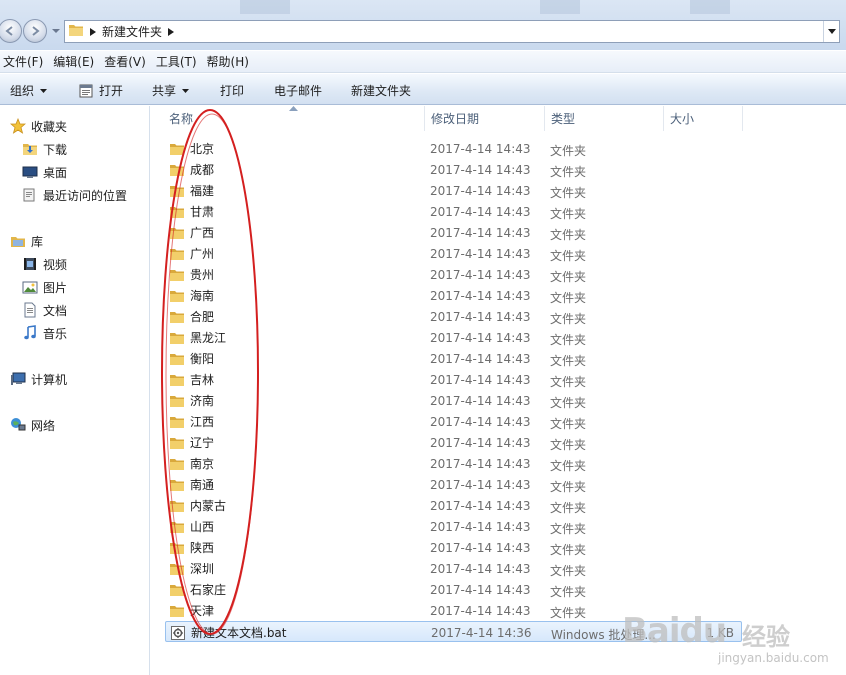 The height and width of the screenshot is (675, 846). What do you see at coordinates (44, 90) in the screenshot?
I see `chevron-down-icon` at bounding box center [44, 90].